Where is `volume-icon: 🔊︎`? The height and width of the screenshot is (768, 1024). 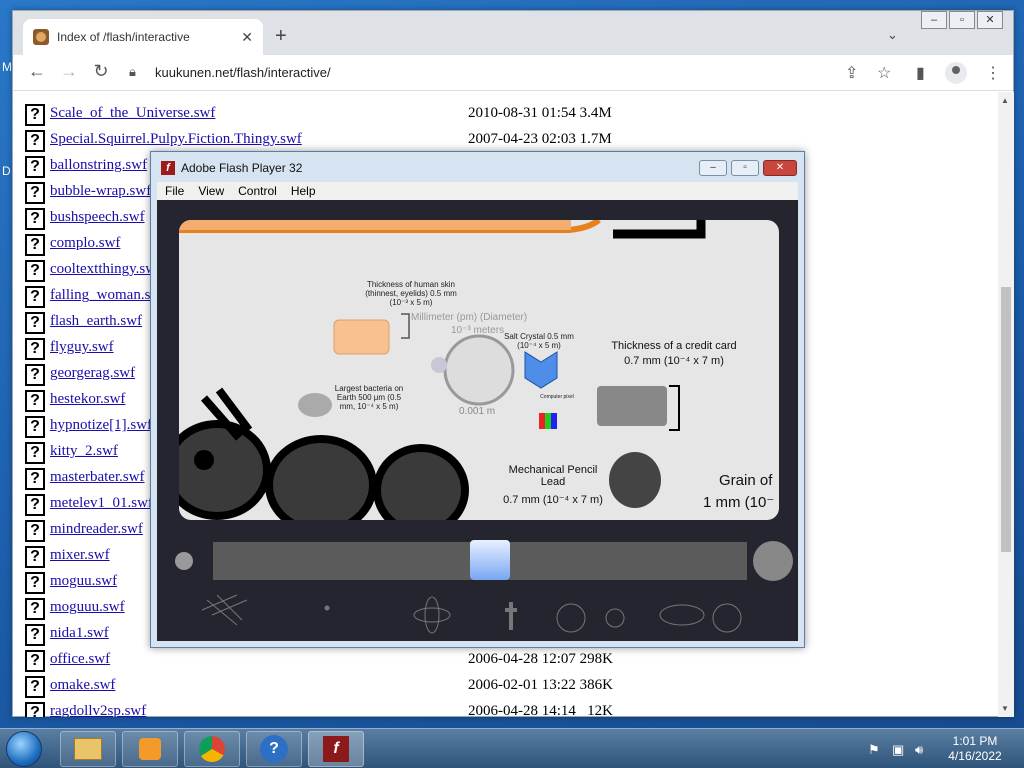 volume-icon: 🔊︎ is located at coordinates (919, 750).